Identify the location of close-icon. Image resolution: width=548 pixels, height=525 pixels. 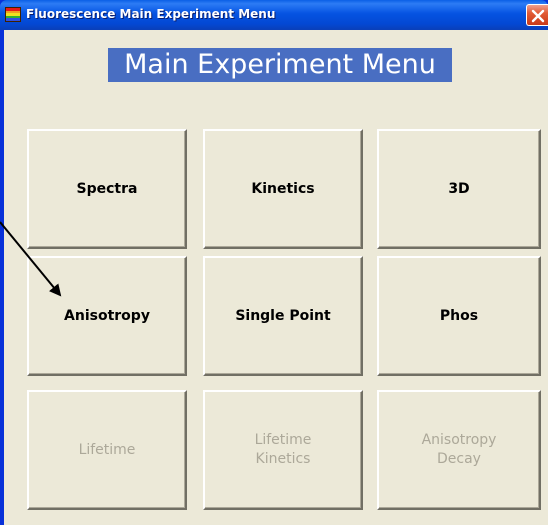
(538, 16).